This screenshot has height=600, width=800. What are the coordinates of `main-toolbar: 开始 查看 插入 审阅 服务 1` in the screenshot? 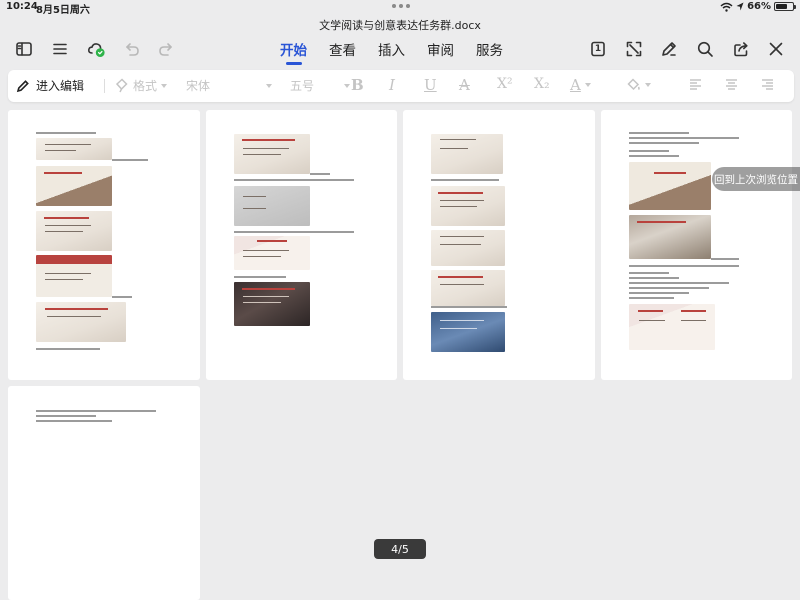 It's located at (400, 49).